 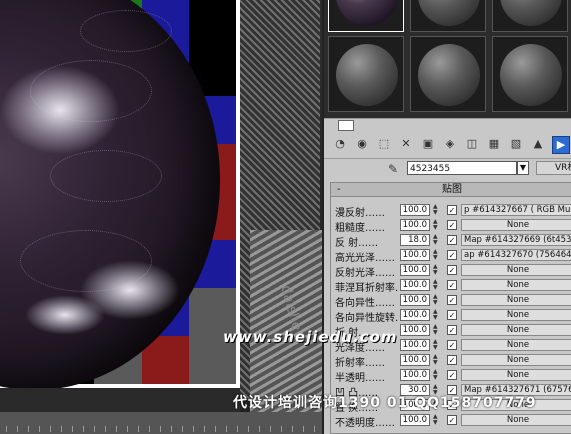 I want to click on get-material-icon: ◔, so click(x=340, y=144).